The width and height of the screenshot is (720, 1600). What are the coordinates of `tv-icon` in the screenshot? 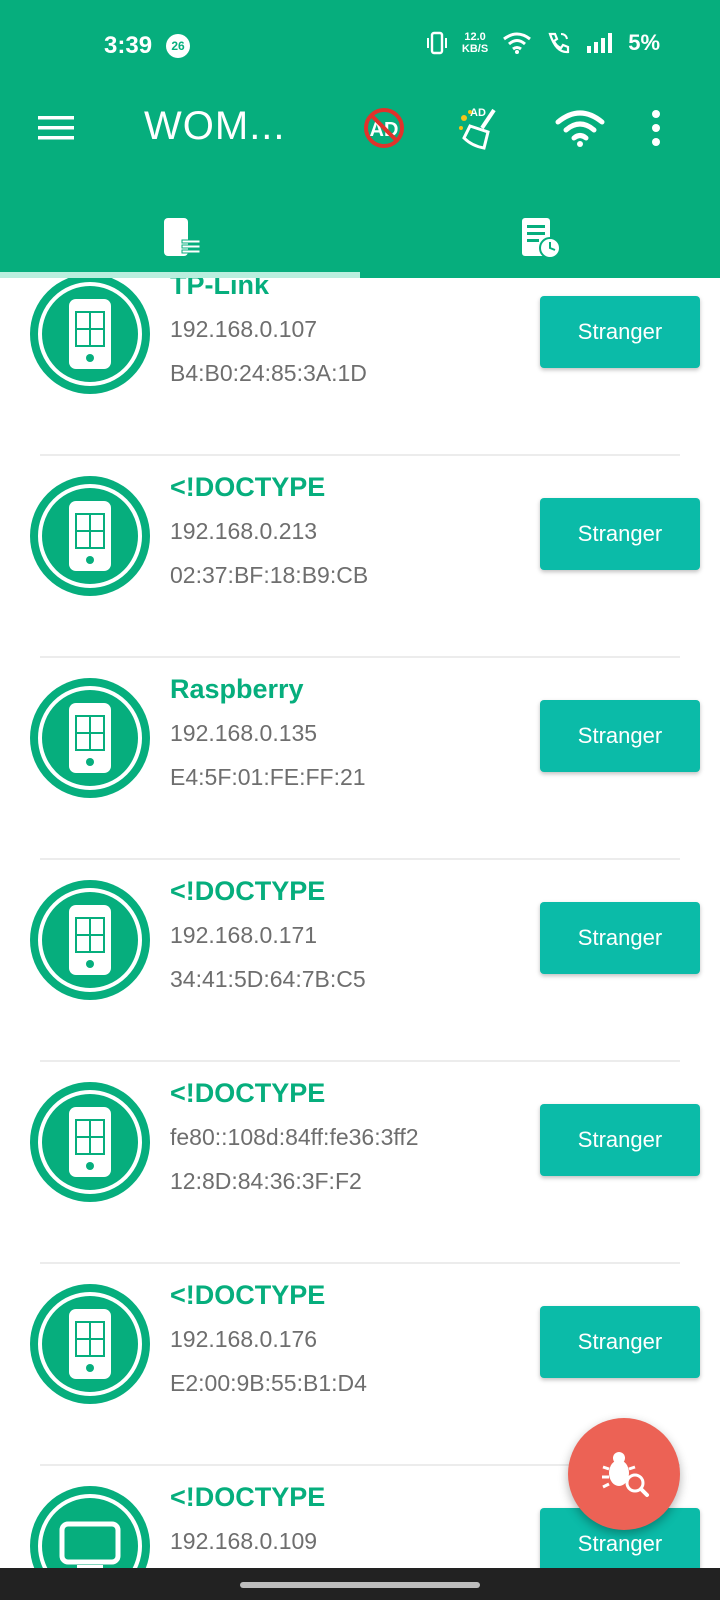 It's located at (90, 1531).